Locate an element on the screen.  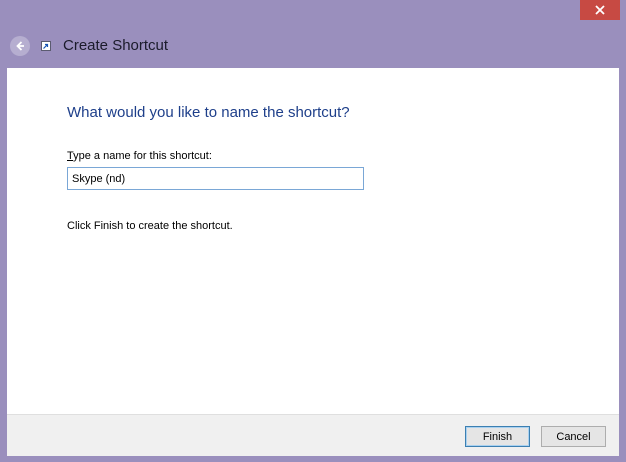
finish-button: Finish is located at coordinates (497, 436).